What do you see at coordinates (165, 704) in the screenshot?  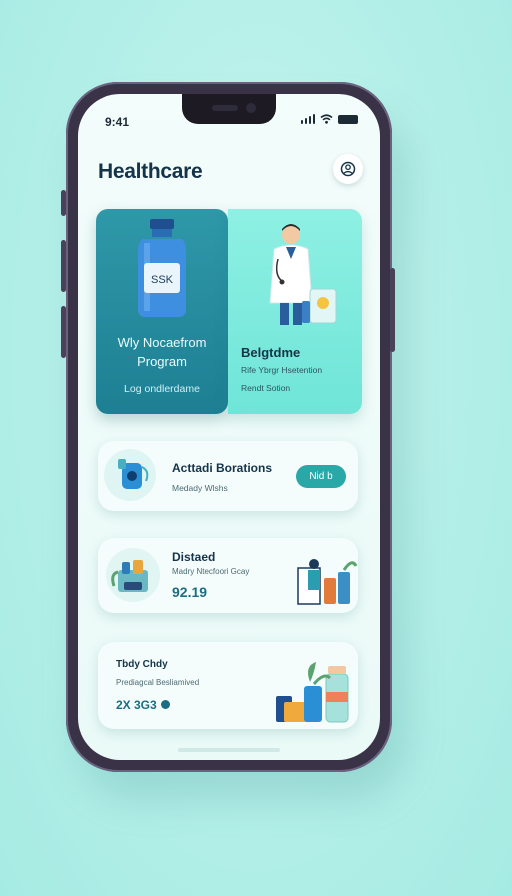 I see `status-dot-icon` at bounding box center [165, 704].